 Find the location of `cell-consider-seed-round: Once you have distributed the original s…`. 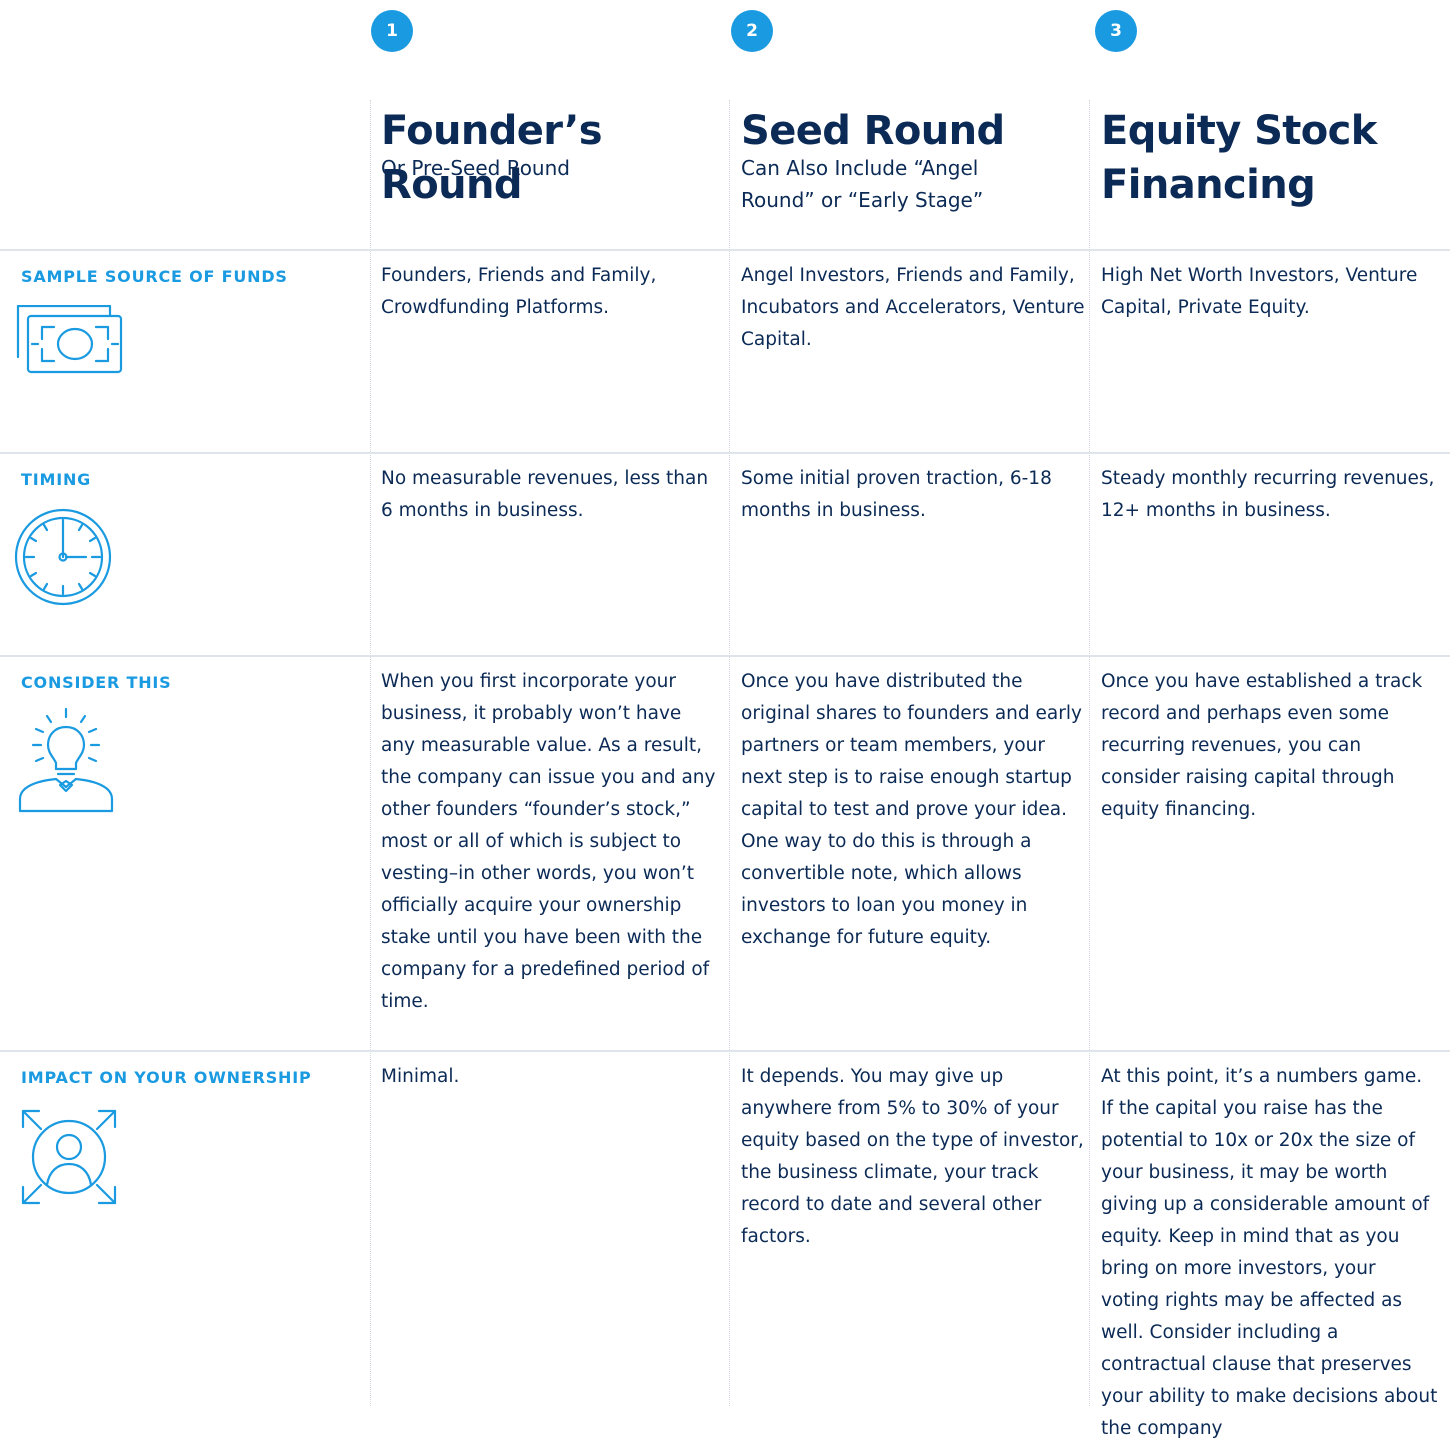

cell-consider-seed-round: Once you have distributed the original s… is located at coordinates (911, 809).